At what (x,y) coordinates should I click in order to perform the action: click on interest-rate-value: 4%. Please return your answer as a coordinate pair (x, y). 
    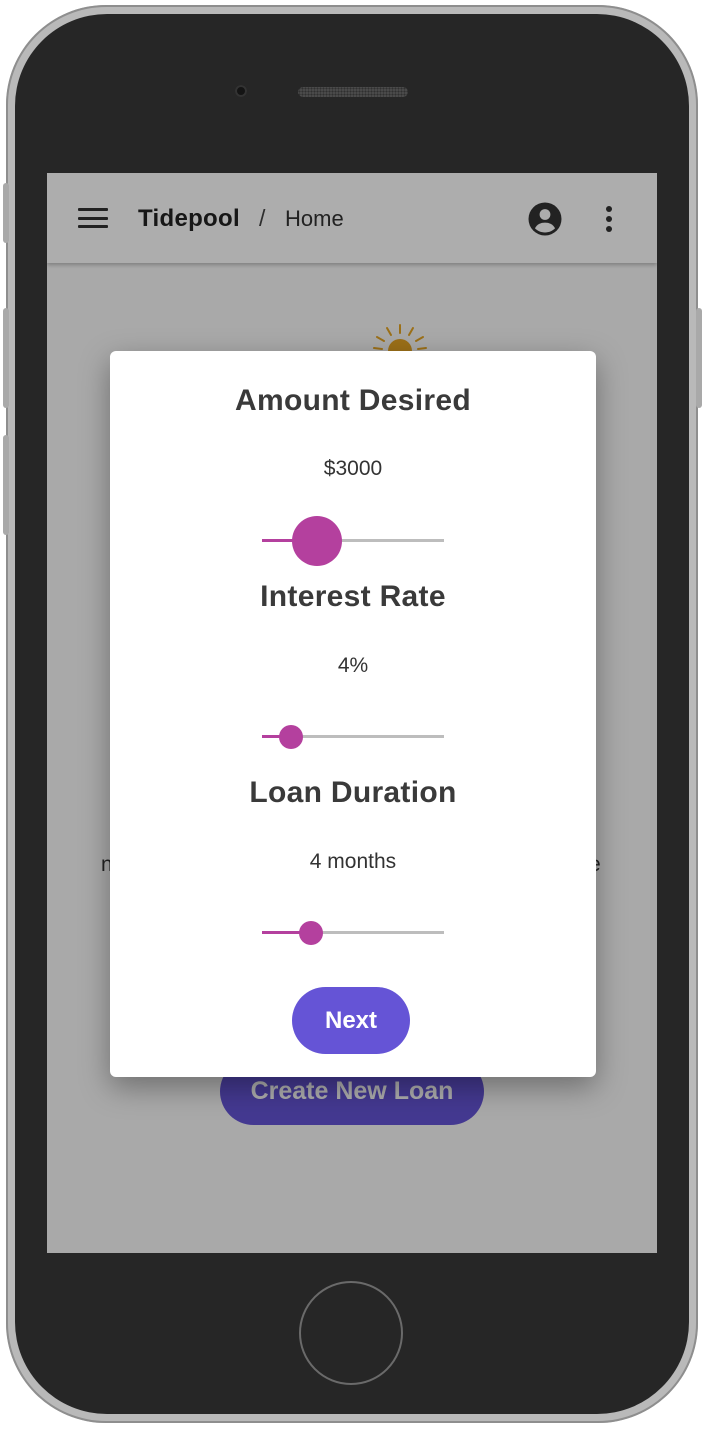
    Looking at the image, I should click on (353, 665).